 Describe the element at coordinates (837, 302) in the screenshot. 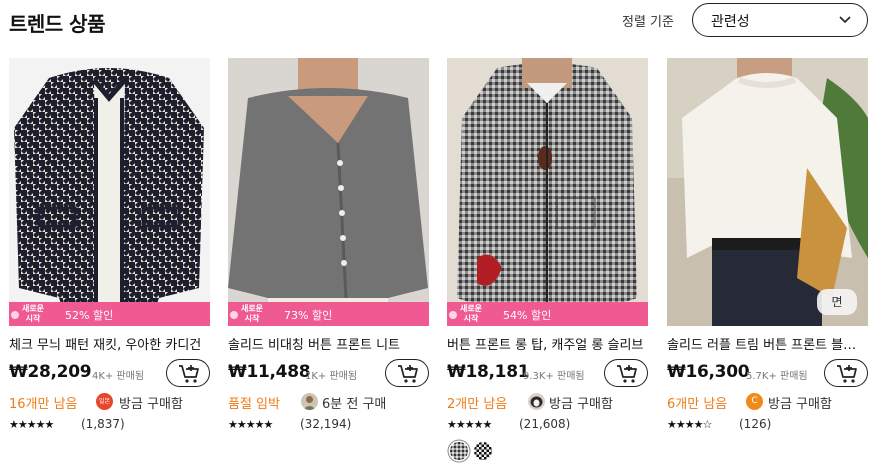

I see `material-badge: 면` at that location.